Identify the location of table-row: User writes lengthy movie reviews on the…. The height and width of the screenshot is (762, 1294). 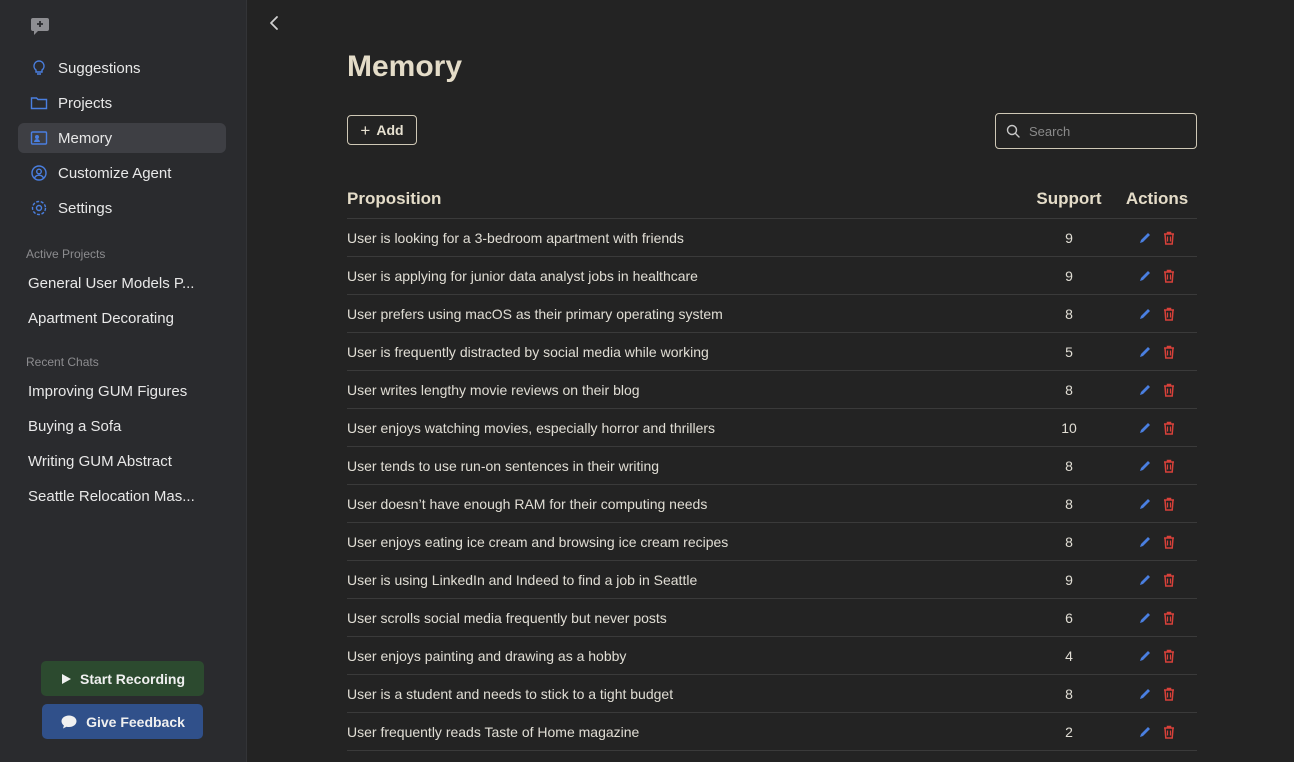
(772, 390).